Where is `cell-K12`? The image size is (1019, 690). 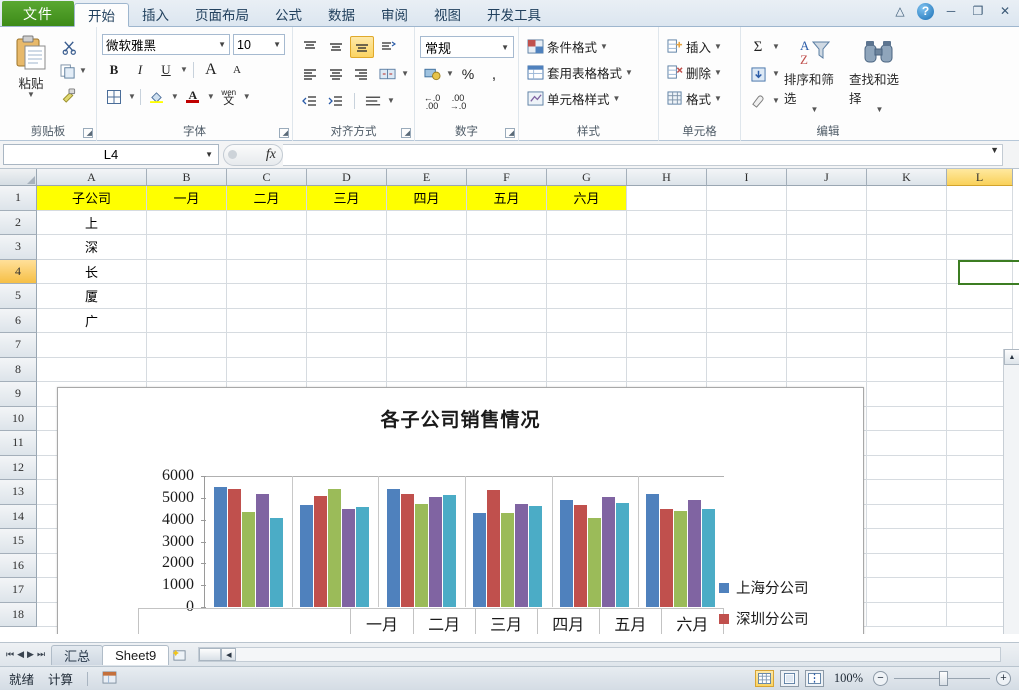 cell-K12 is located at coordinates (907, 467).